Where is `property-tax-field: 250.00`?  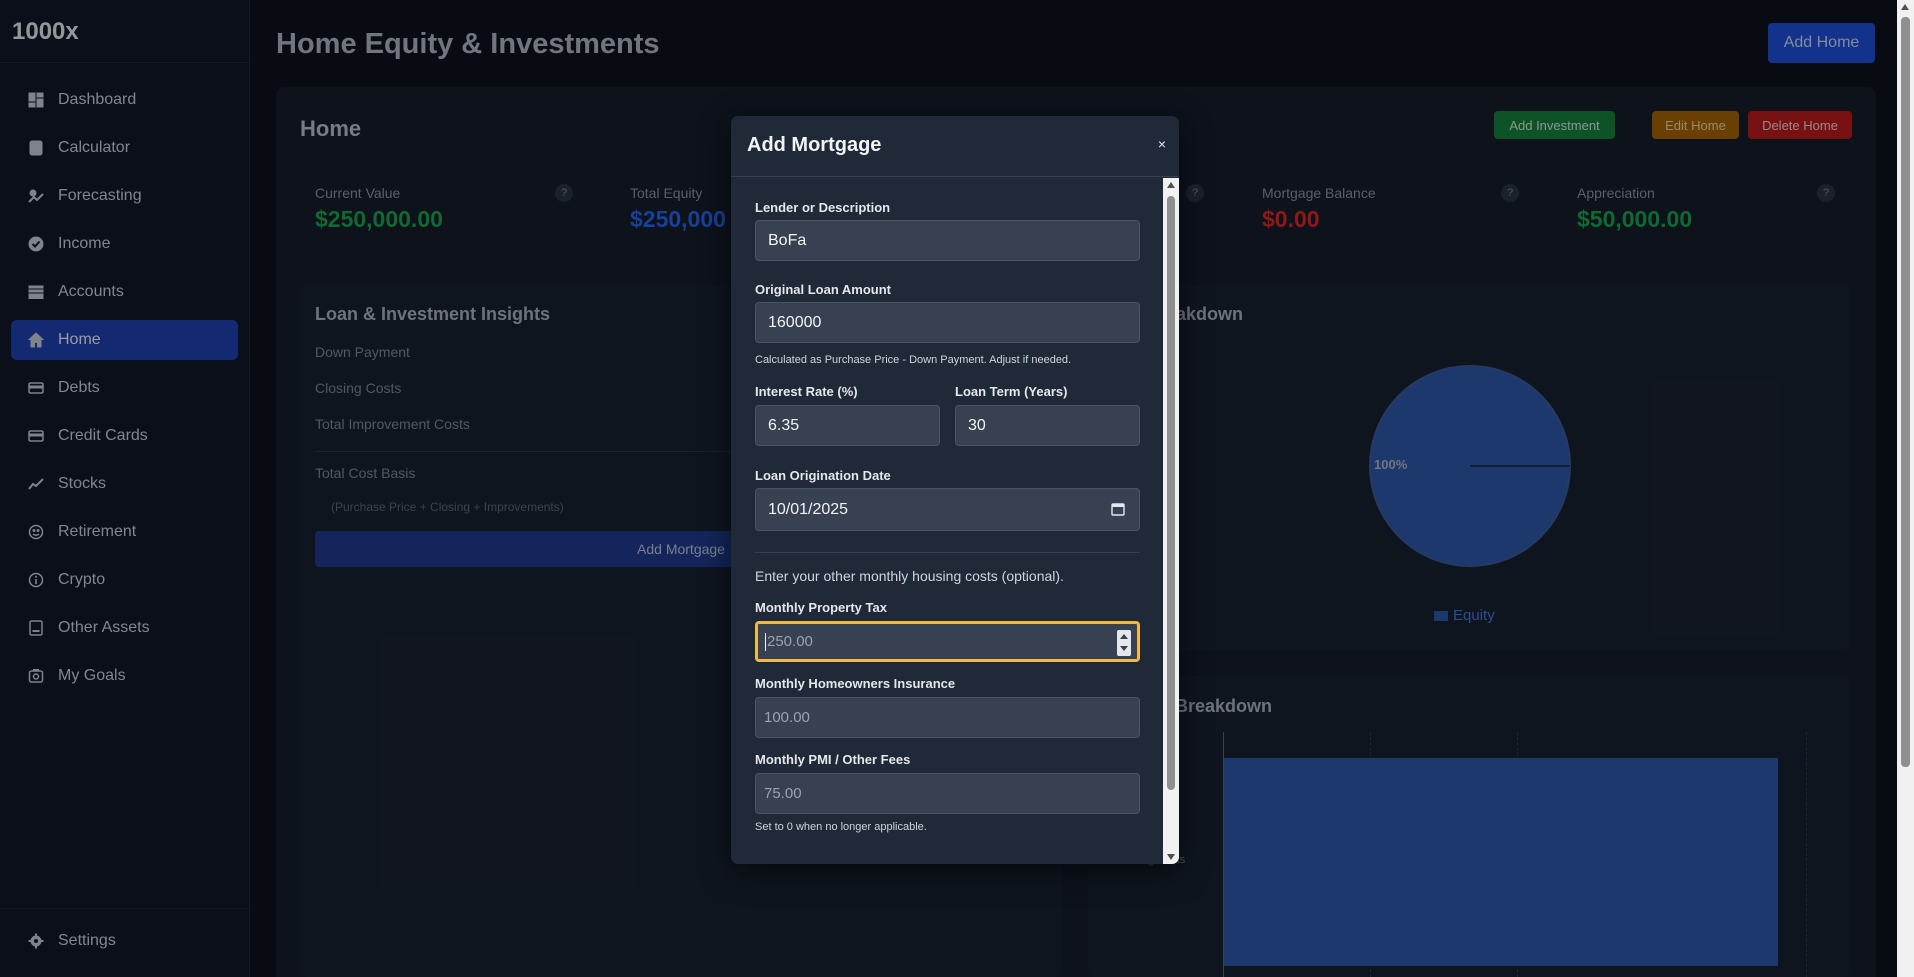 property-tax-field: 250.00 is located at coordinates (947, 641).